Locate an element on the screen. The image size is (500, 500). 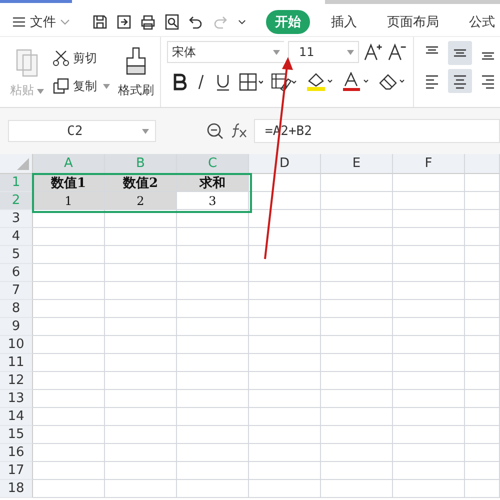
row-header: 16 is located at coordinates (16, 453).